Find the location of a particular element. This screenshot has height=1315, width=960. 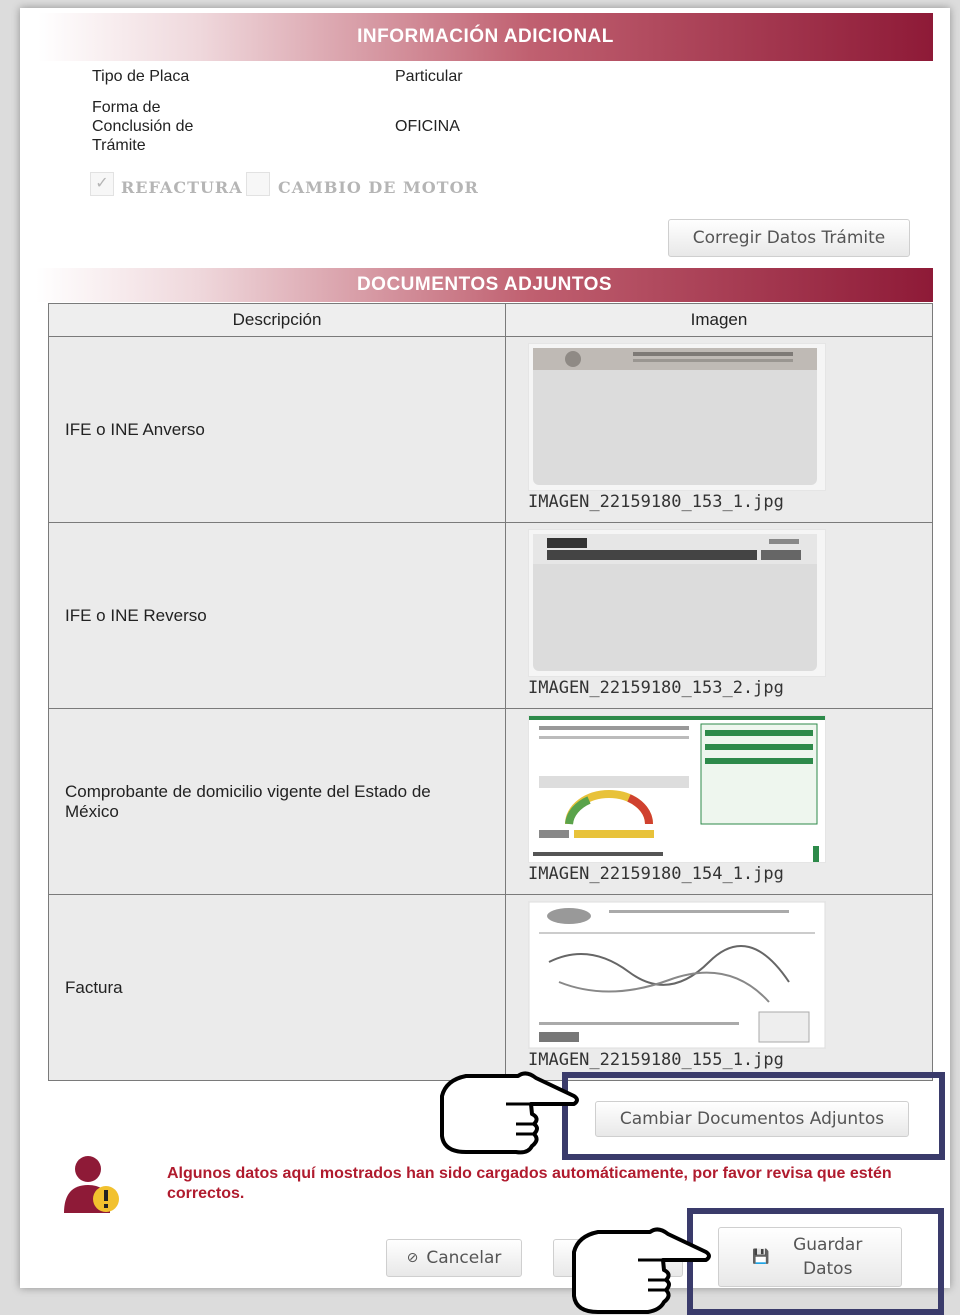

invoice-thumbnail is located at coordinates (677, 975).